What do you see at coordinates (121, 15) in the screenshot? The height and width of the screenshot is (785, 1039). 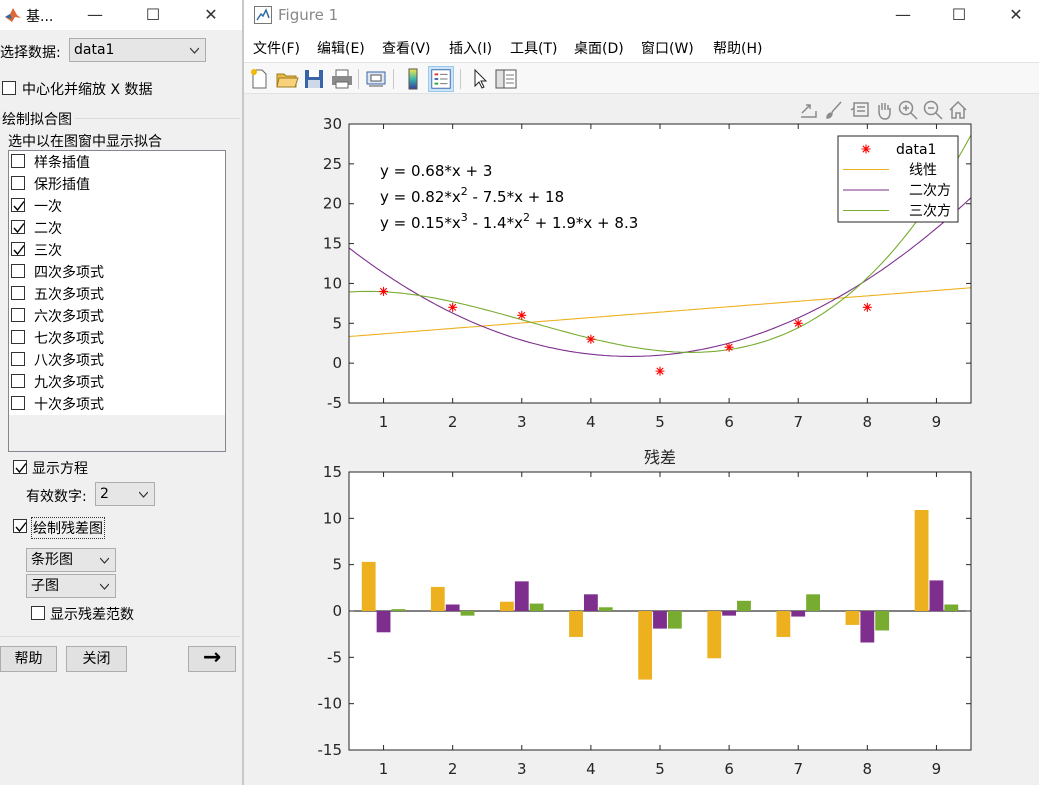 I see `basic-fitting-titlebar: 基... — ☐ ✕` at bounding box center [121, 15].